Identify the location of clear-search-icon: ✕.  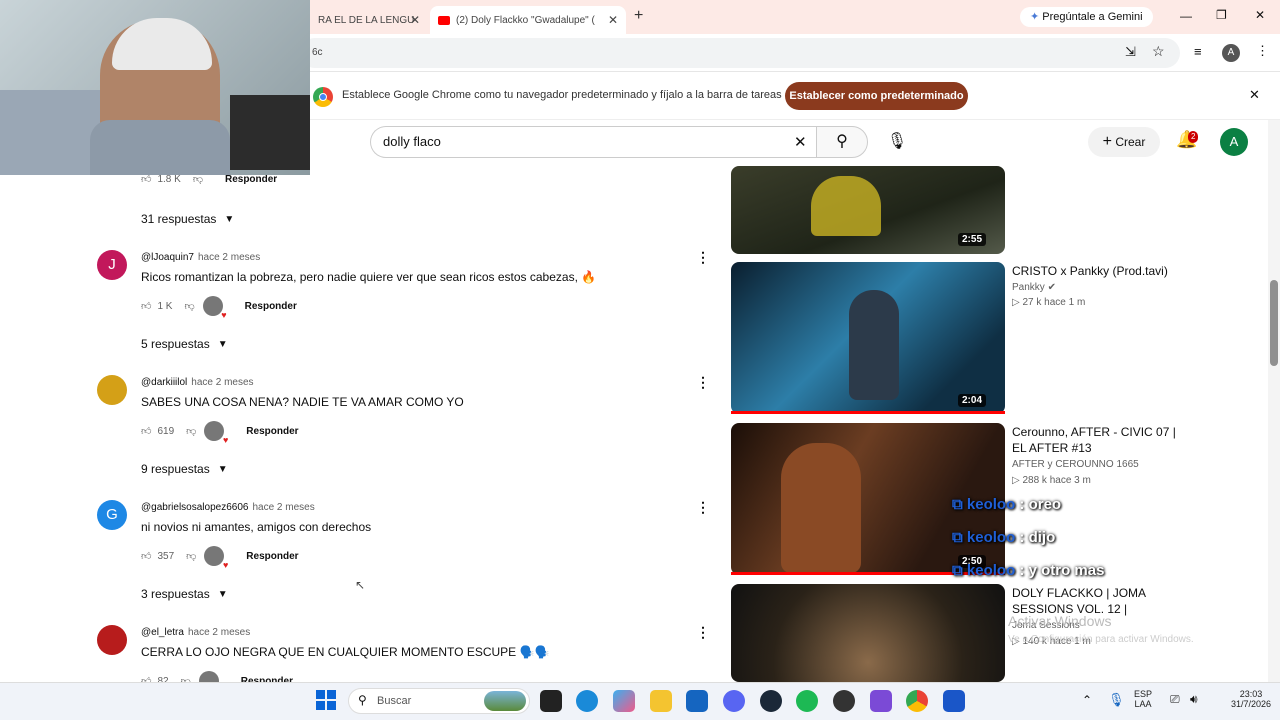
(800, 142).